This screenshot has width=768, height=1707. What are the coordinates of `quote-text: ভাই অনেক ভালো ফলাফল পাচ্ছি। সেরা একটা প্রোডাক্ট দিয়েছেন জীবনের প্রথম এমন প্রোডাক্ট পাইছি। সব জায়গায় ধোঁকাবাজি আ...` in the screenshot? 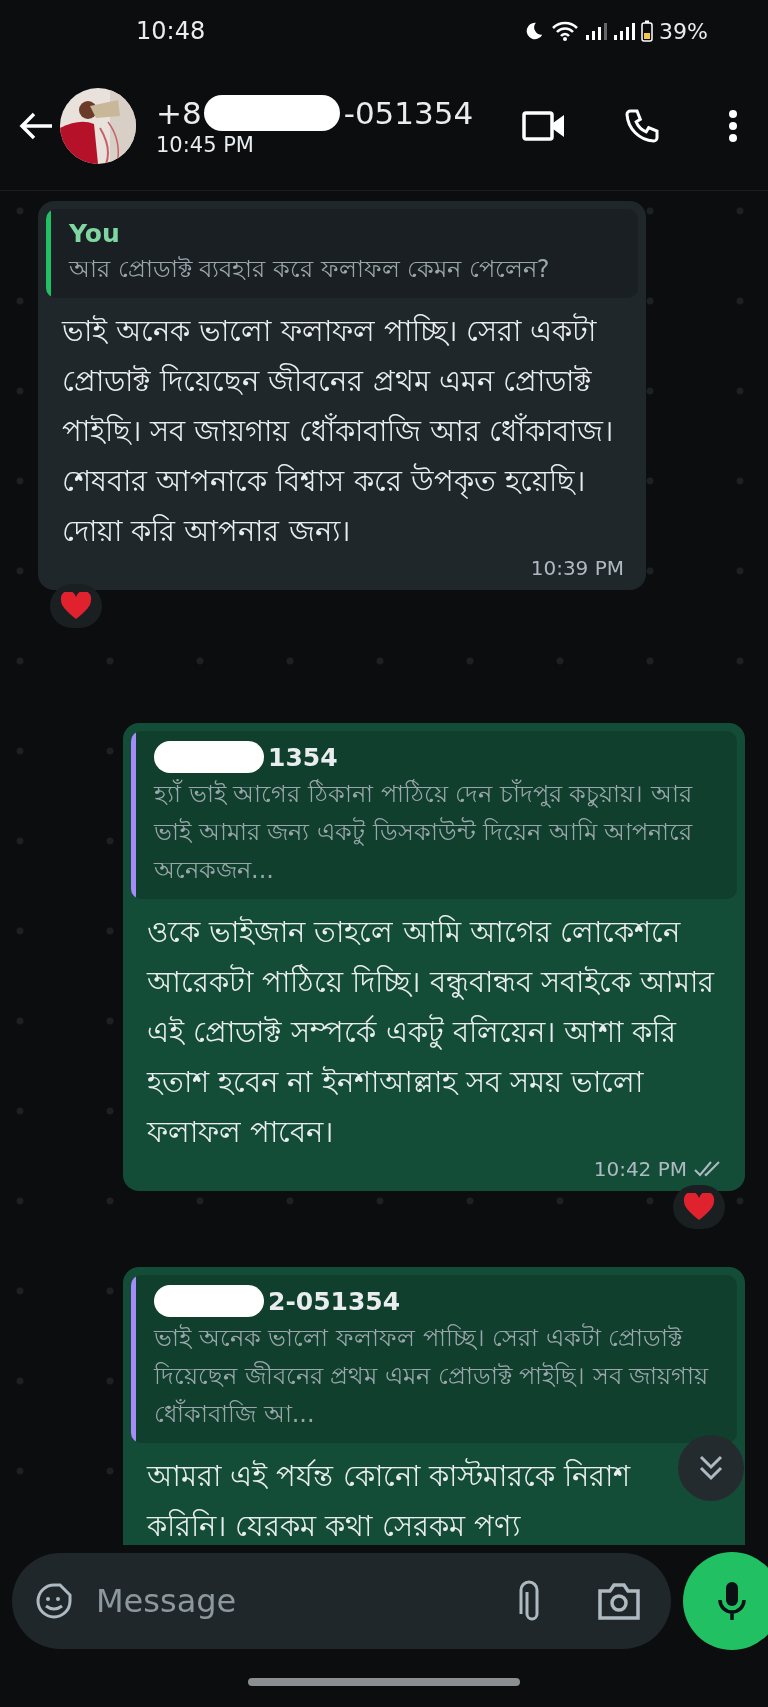 It's located at (432, 1376).